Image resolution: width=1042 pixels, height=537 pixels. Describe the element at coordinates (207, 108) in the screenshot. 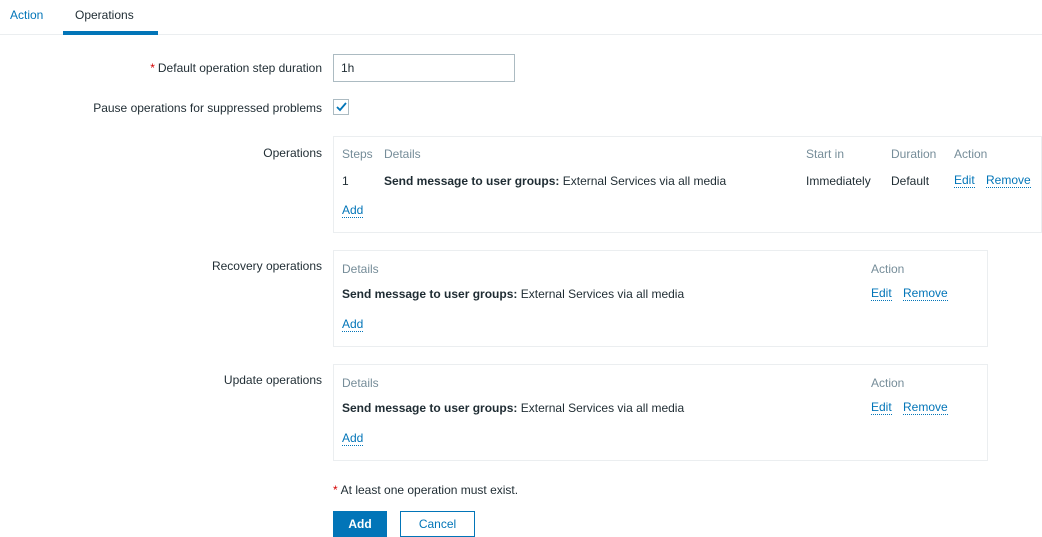

I see `pause-suppressed-label: Pause operations for suppressed problems` at that location.